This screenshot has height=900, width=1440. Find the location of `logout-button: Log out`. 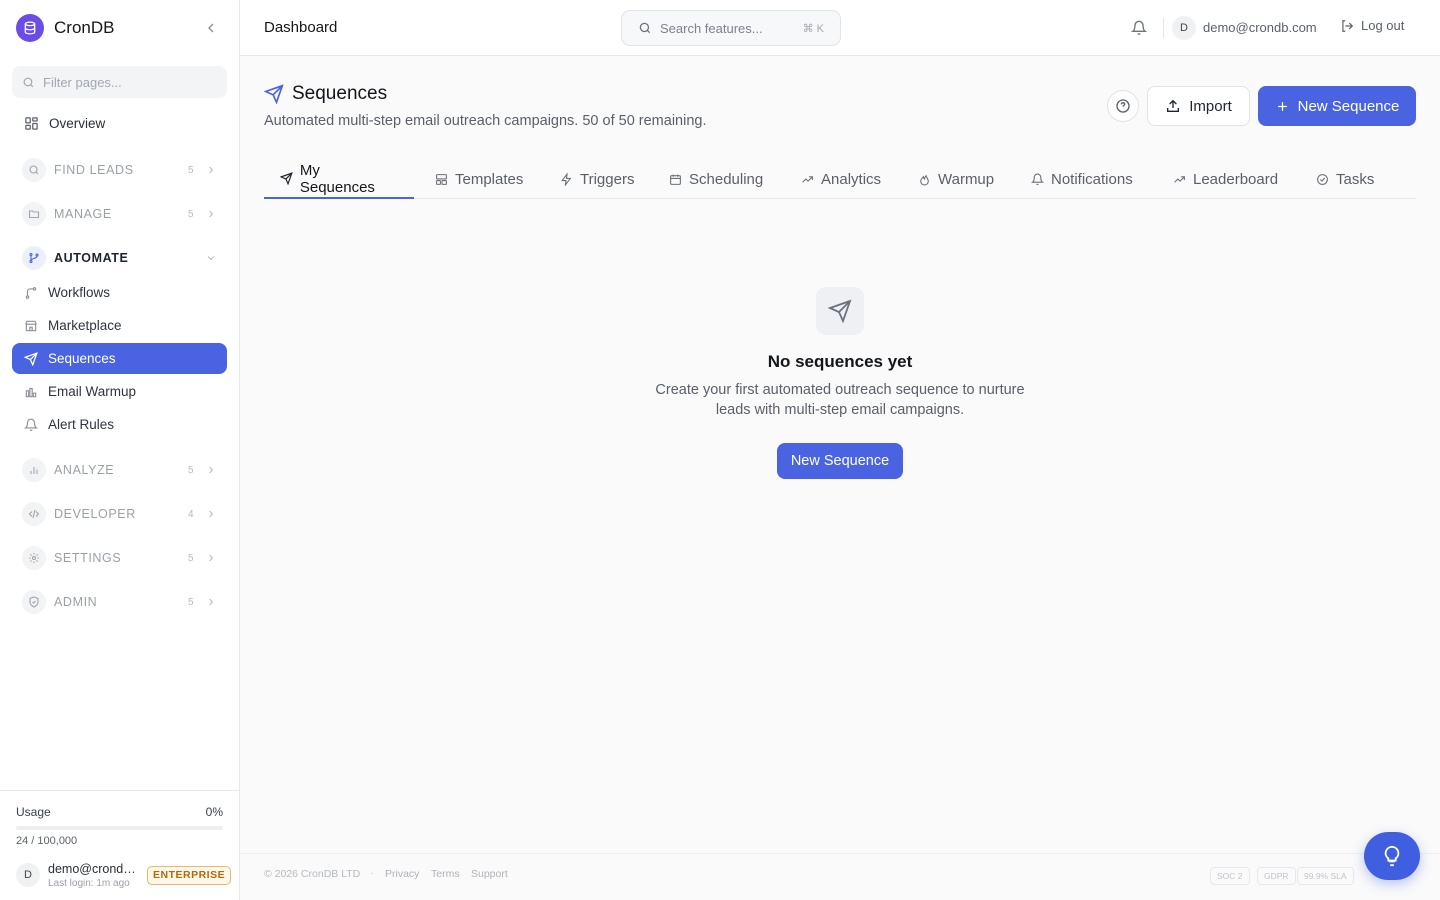

logout-button: Log out is located at coordinates (1372, 25).